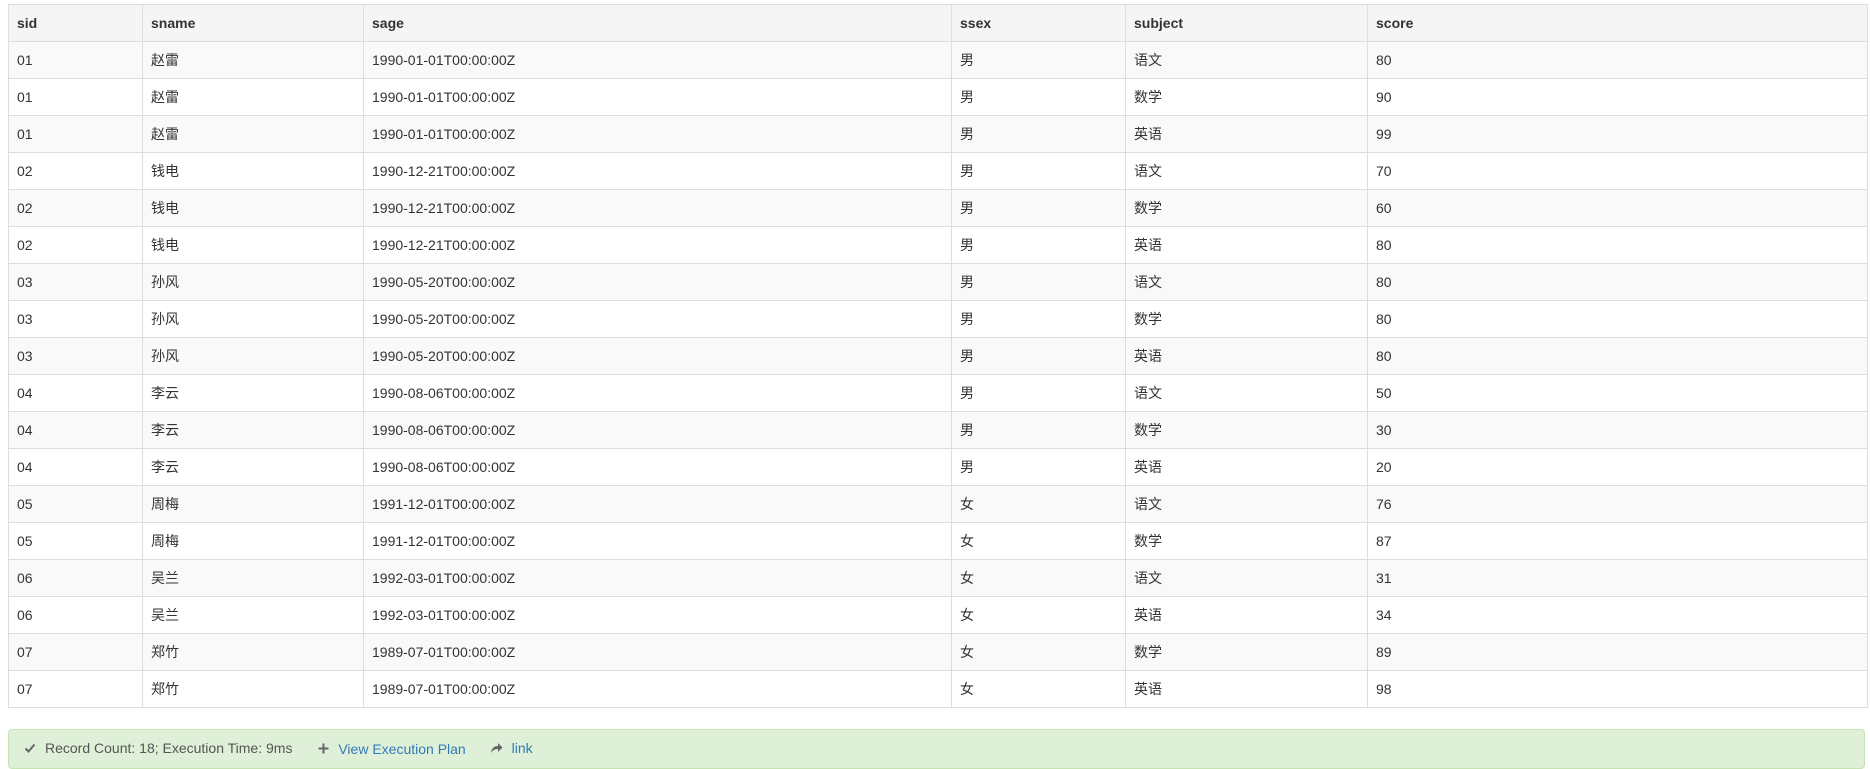  I want to click on cell-score: 98, so click(1617, 689).